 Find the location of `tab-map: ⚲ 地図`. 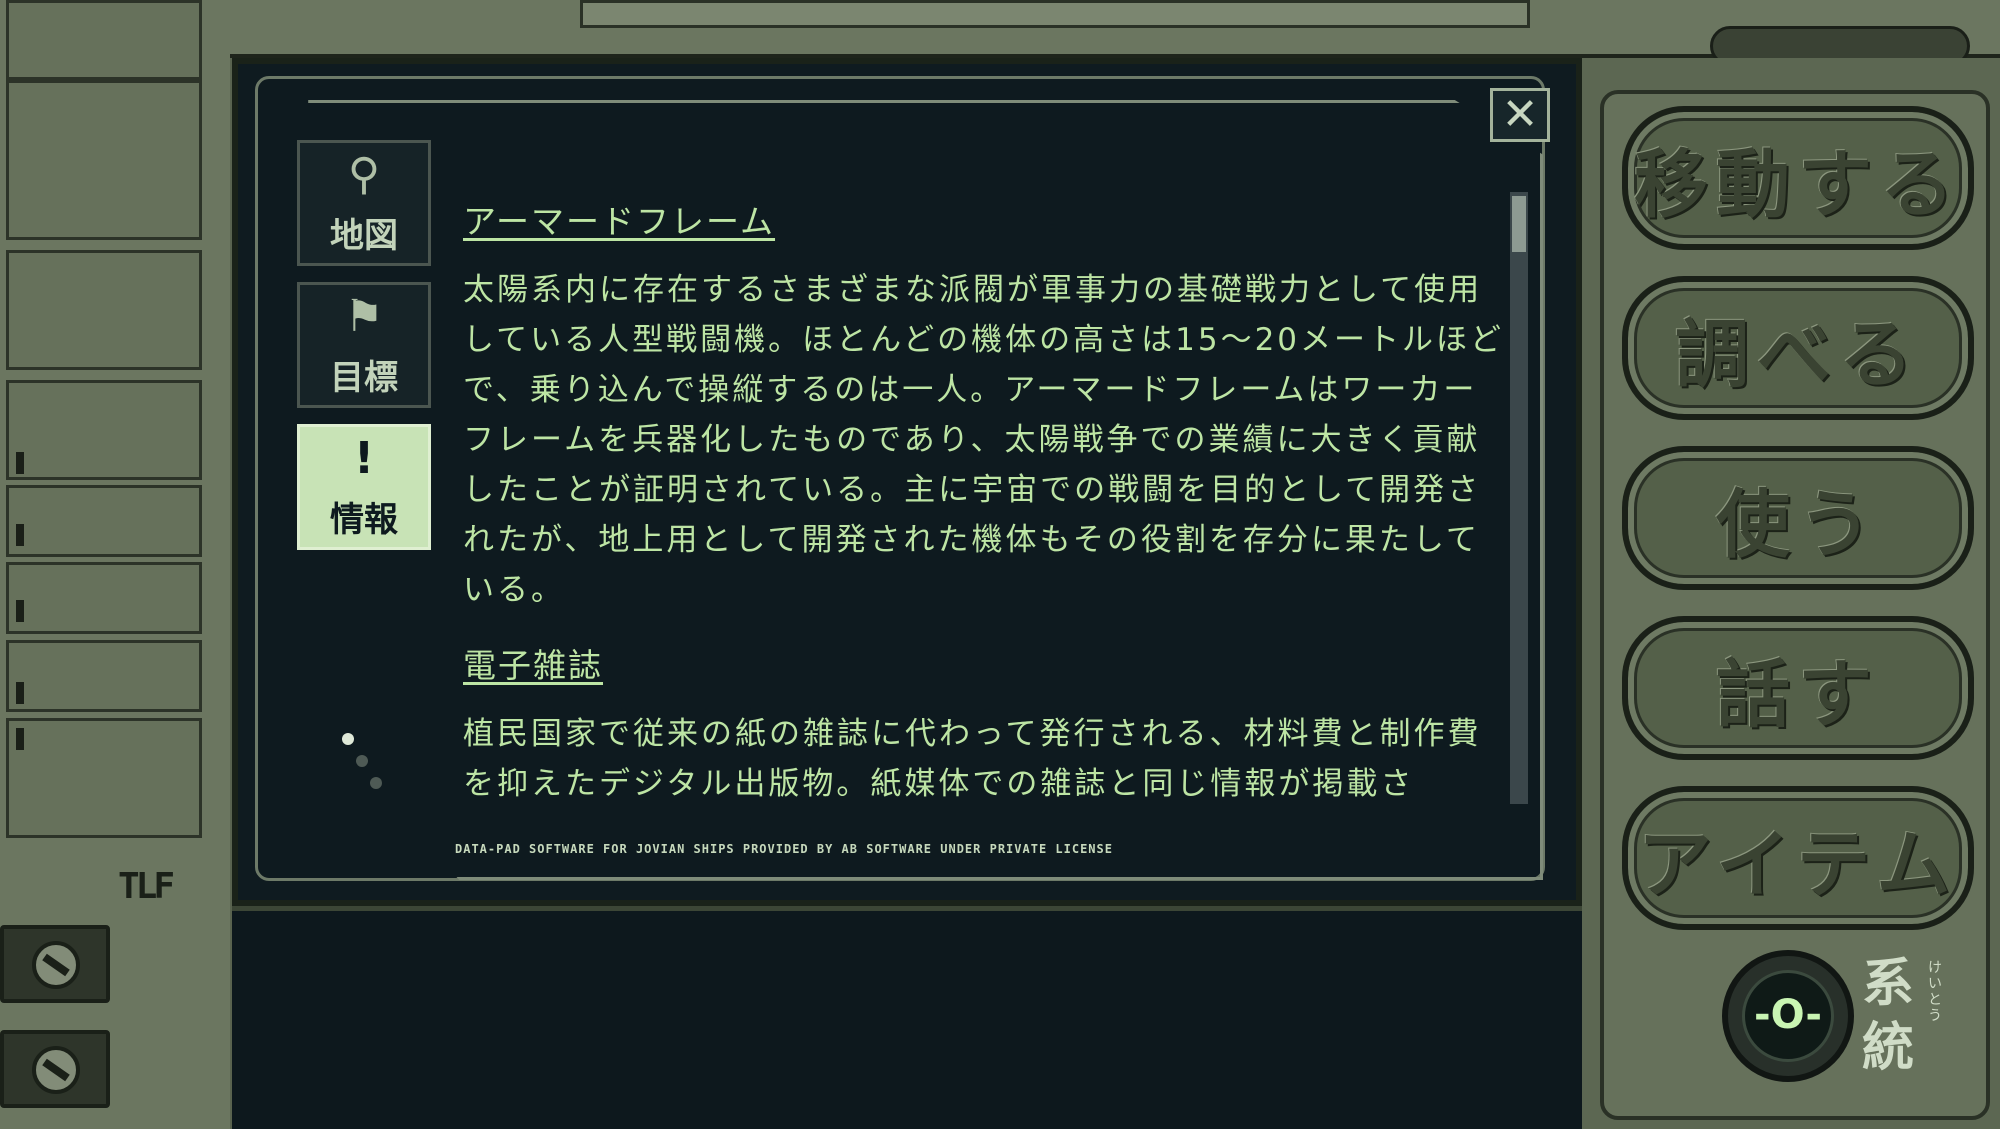

tab-map: ⚲ 地図 is located at coordinates (364, 203).